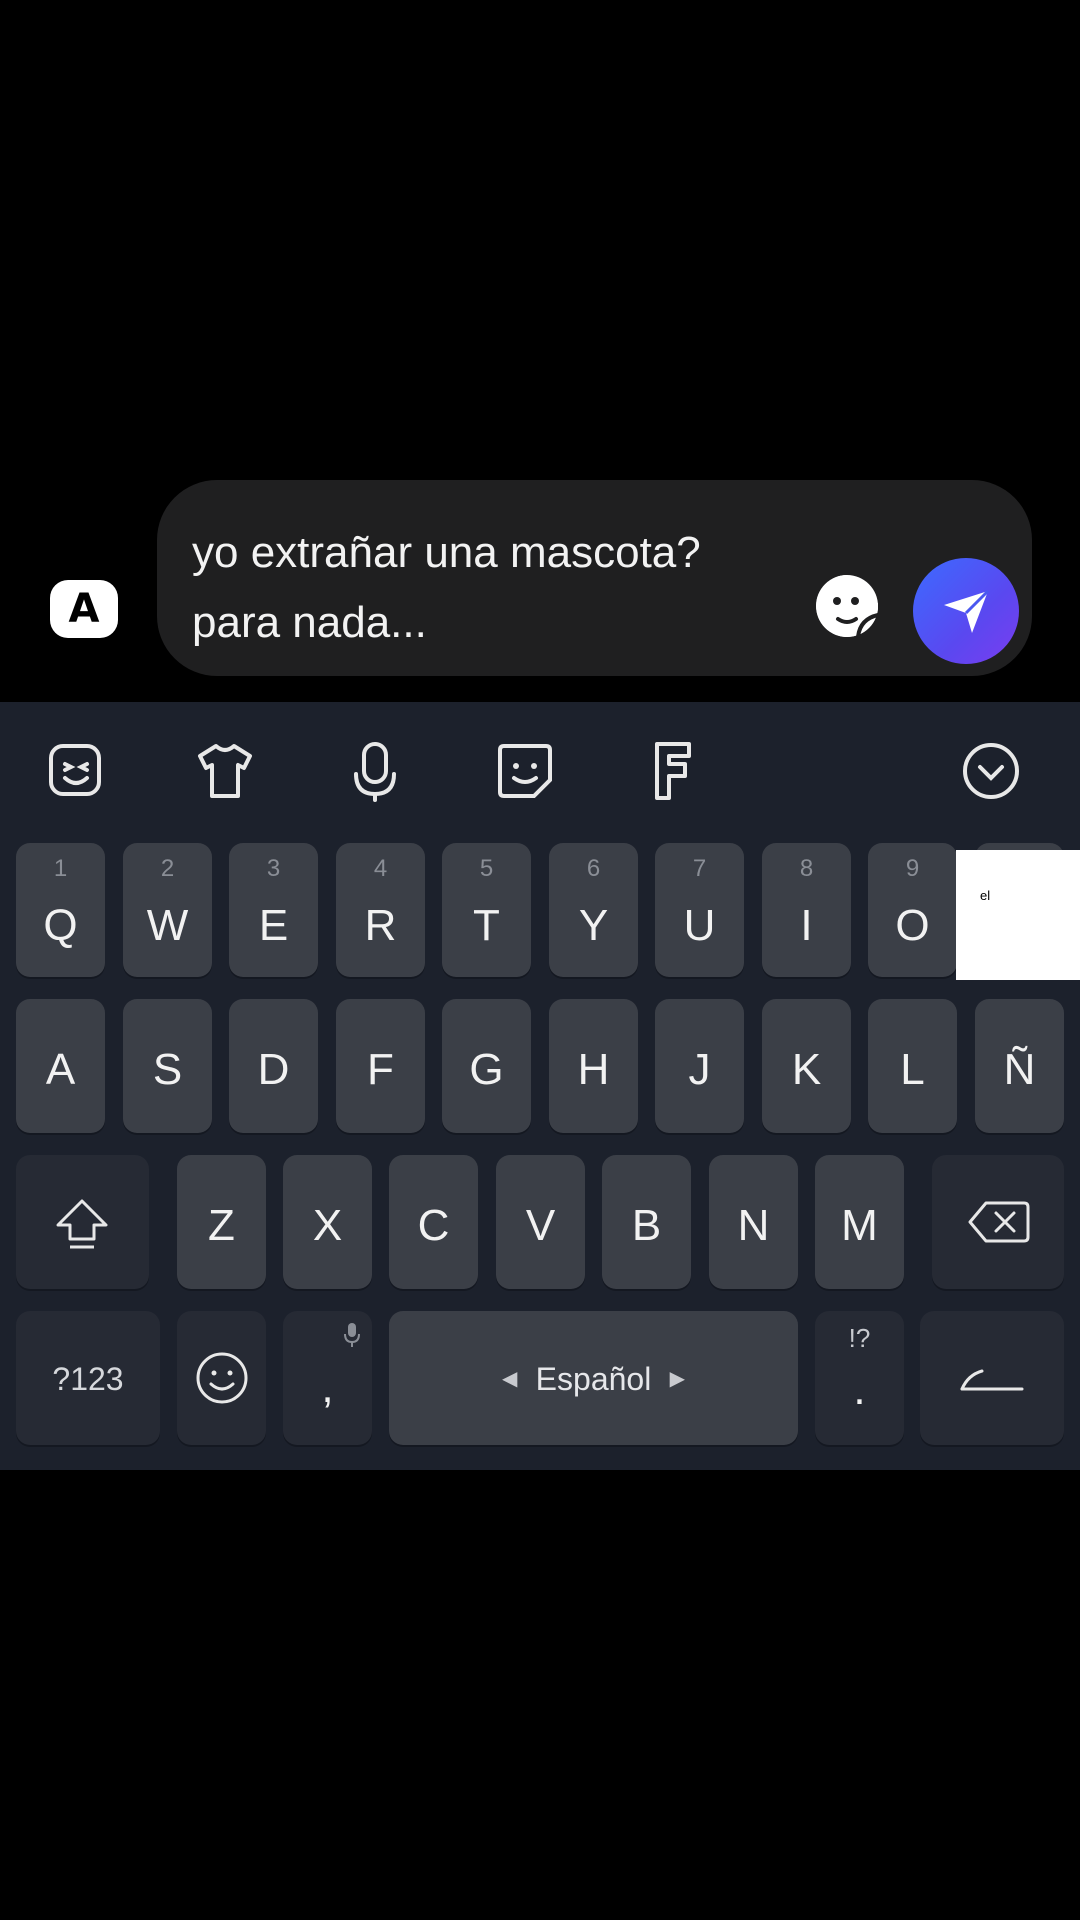 The width and height of the screenshot is (1080, 1920). I want to click on send-arrow-icon, so click(967, 611).